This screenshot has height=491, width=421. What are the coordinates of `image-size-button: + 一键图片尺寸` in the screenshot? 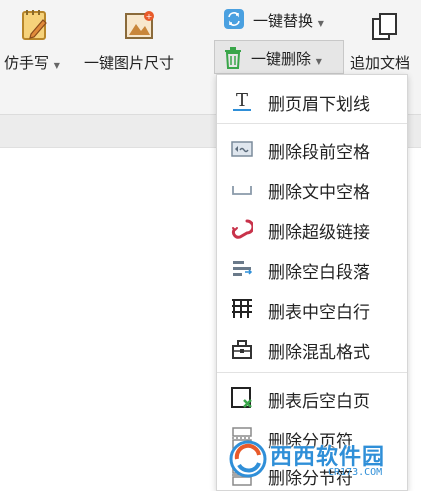 It's located at (140, 40).